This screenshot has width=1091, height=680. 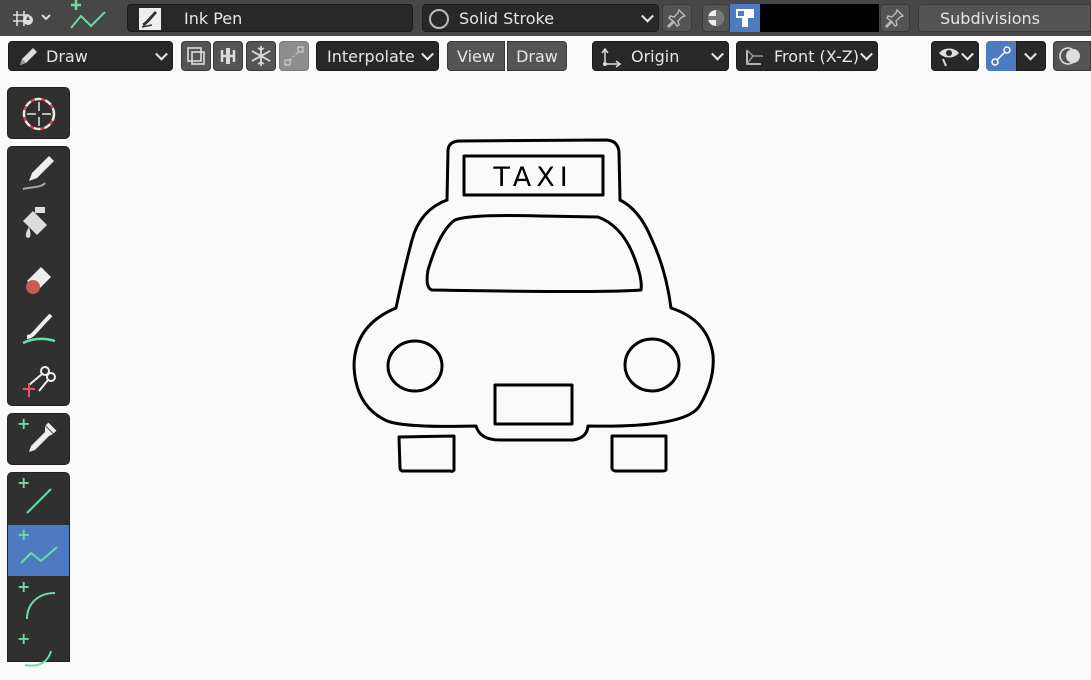 I want to click on taxi-right-wheel, so click(x=639, y=453).